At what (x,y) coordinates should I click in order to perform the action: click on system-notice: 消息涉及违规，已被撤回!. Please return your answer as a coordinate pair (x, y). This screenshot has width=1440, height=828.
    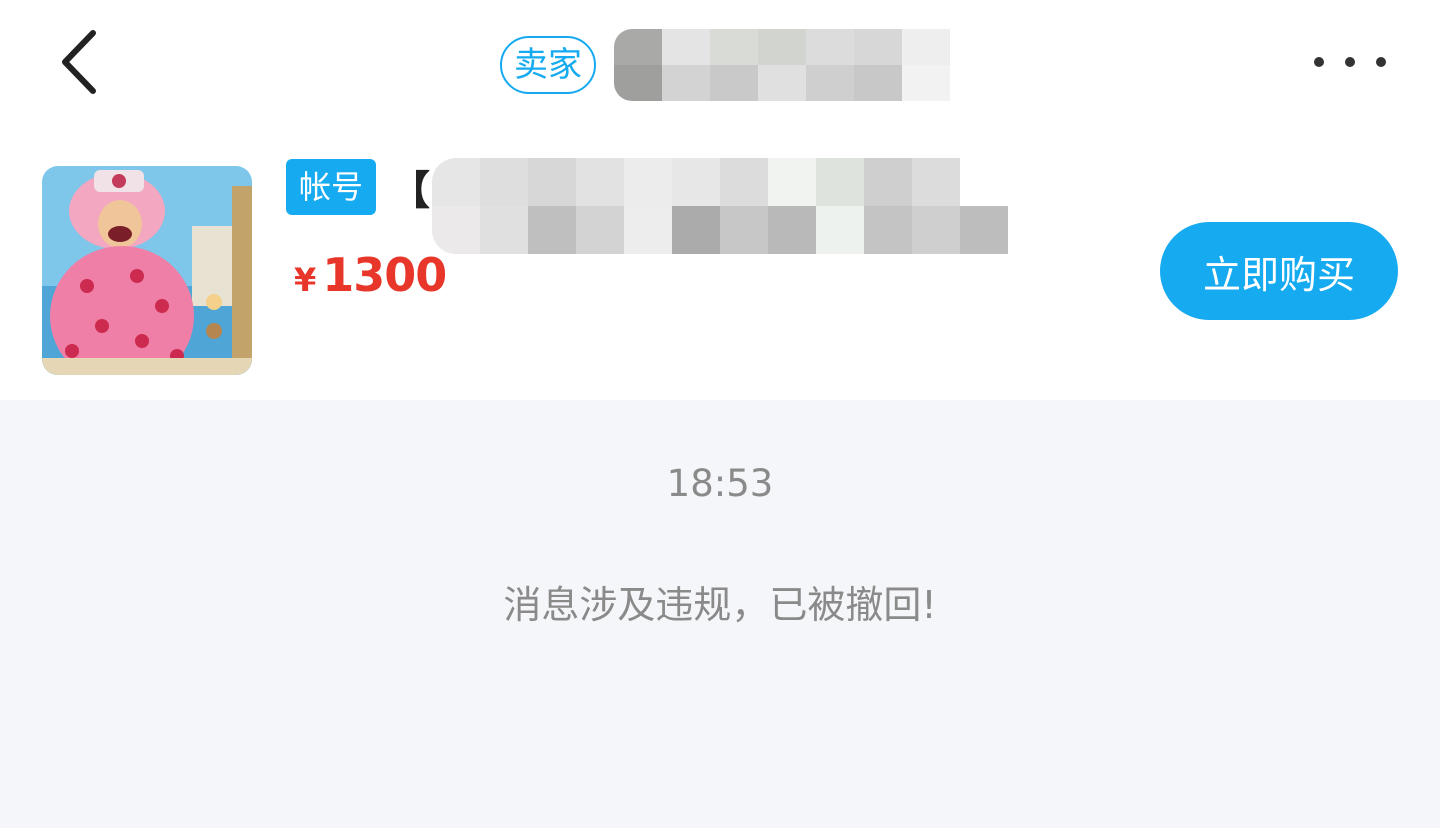
    Looking at the image, I should click on (720, 605).